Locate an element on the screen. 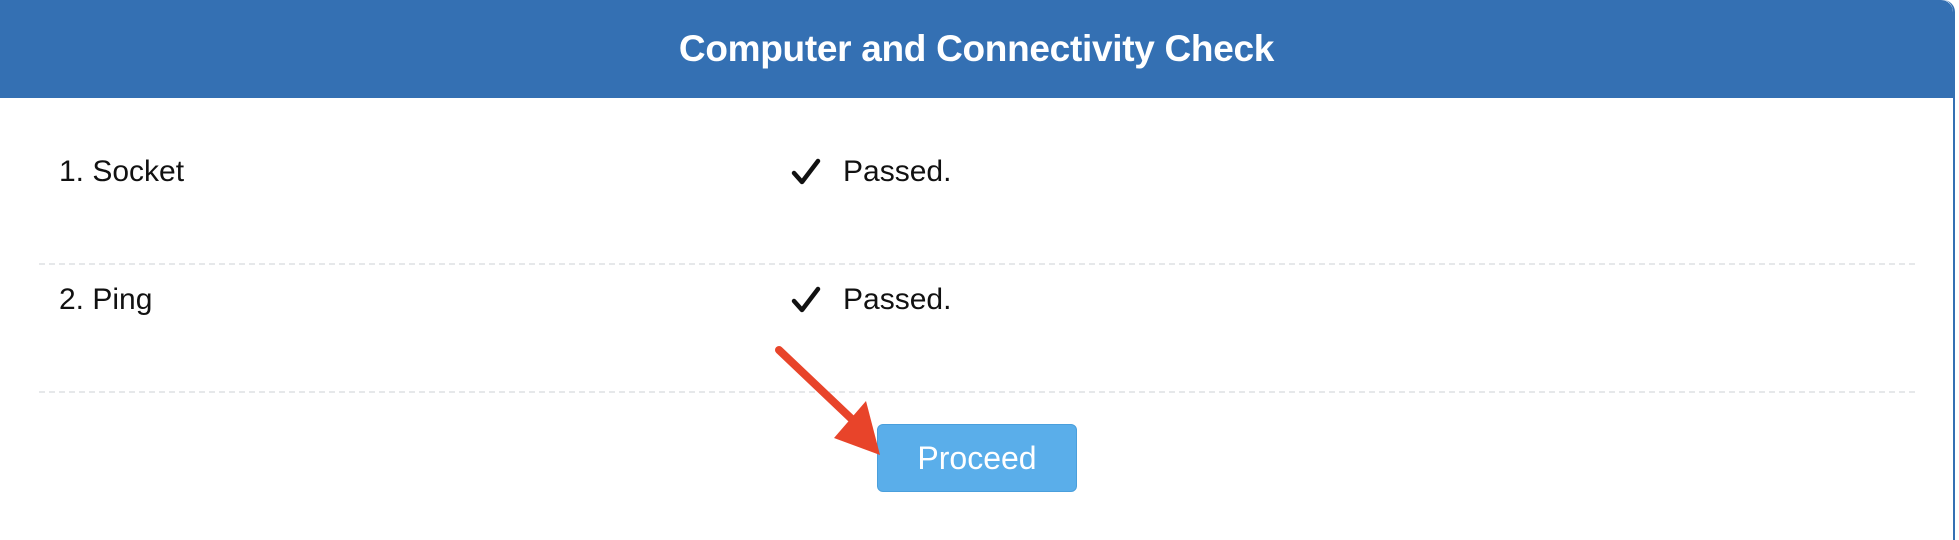 The width and height of the screenshot is (1959, 540). proceed-button: Proceed is located at coordinates (977, 458).